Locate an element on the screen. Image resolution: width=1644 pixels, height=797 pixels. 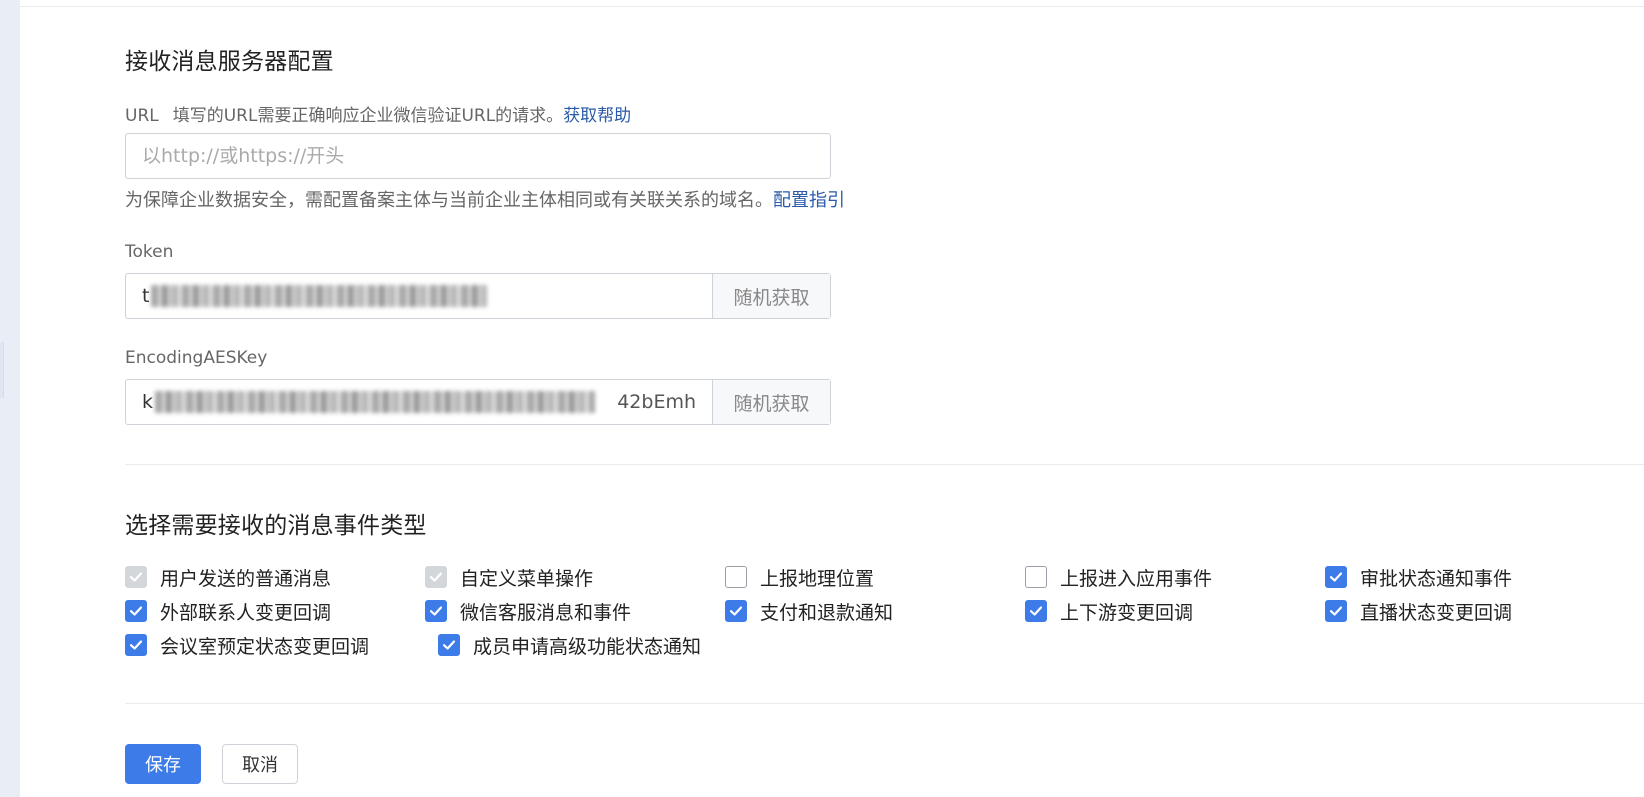
url-input-wrapper is located at coordinates (478, 156).